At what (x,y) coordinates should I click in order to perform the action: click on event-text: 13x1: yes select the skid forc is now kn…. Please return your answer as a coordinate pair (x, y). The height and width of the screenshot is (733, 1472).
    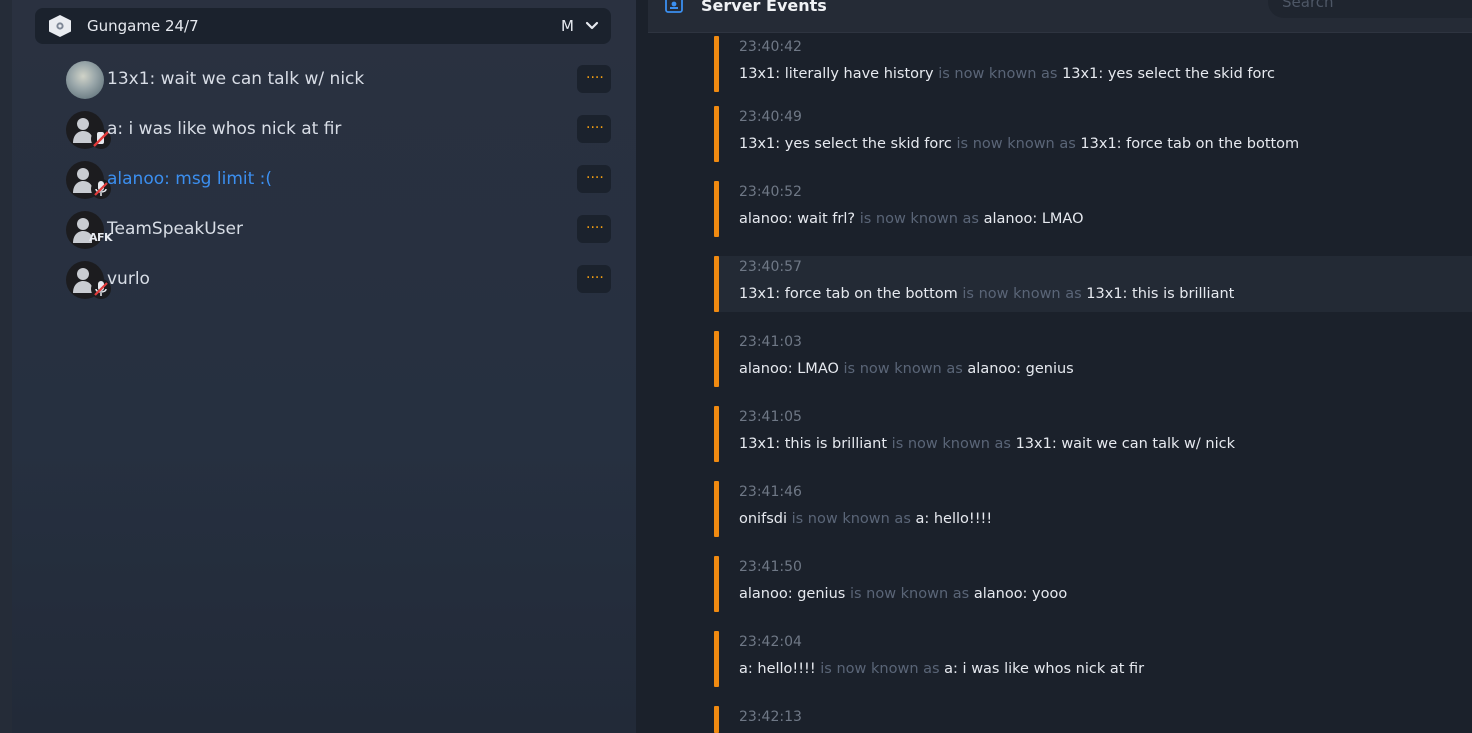
    Looking at the image, I should click on (1019, 144).